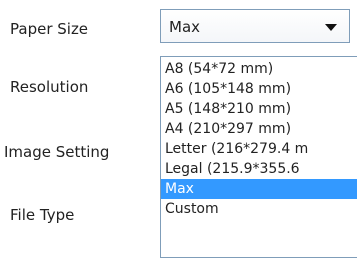  I want to click on image-setting-label: Image Setting, so click(57, 152).